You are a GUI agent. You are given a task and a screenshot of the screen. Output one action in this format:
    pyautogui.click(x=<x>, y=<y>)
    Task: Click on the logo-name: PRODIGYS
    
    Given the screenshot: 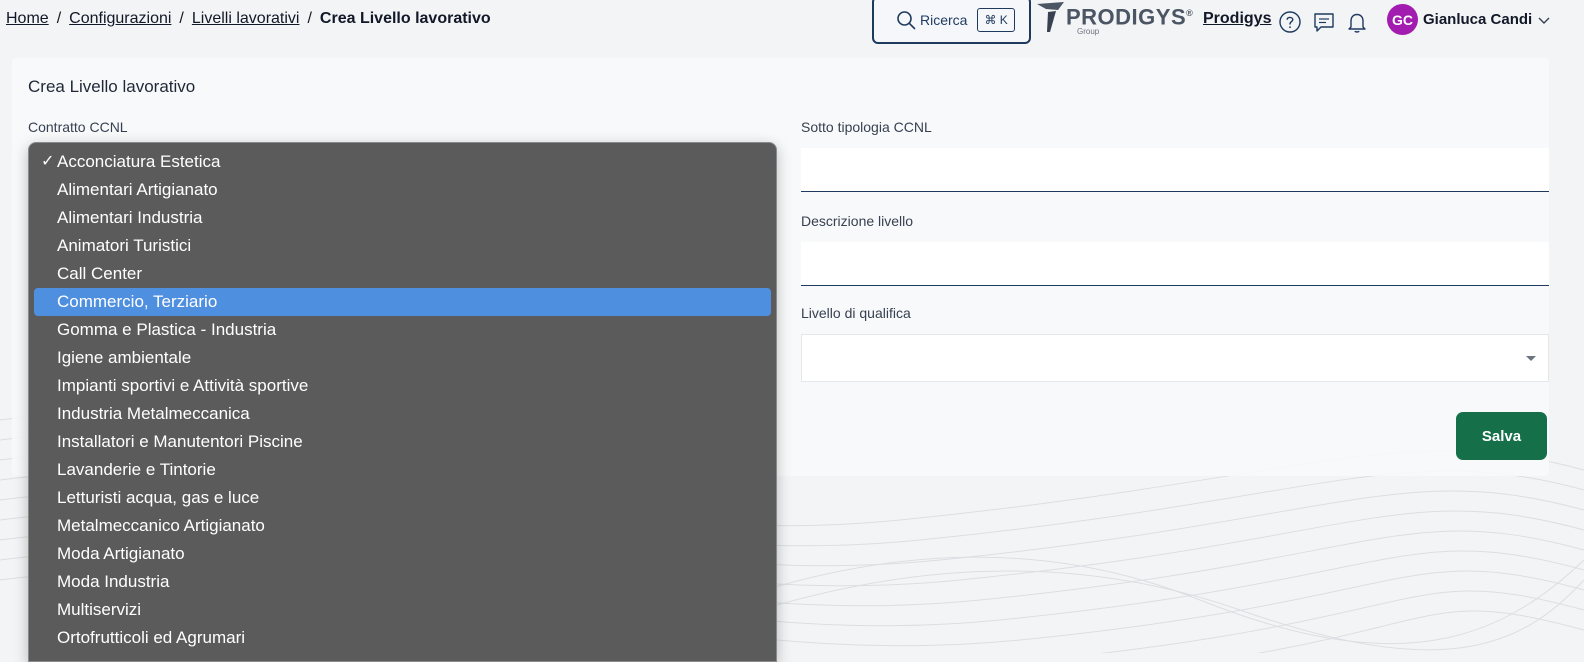 What is the action you would take?
    pyautogui.click(x=1126, y=17)
    